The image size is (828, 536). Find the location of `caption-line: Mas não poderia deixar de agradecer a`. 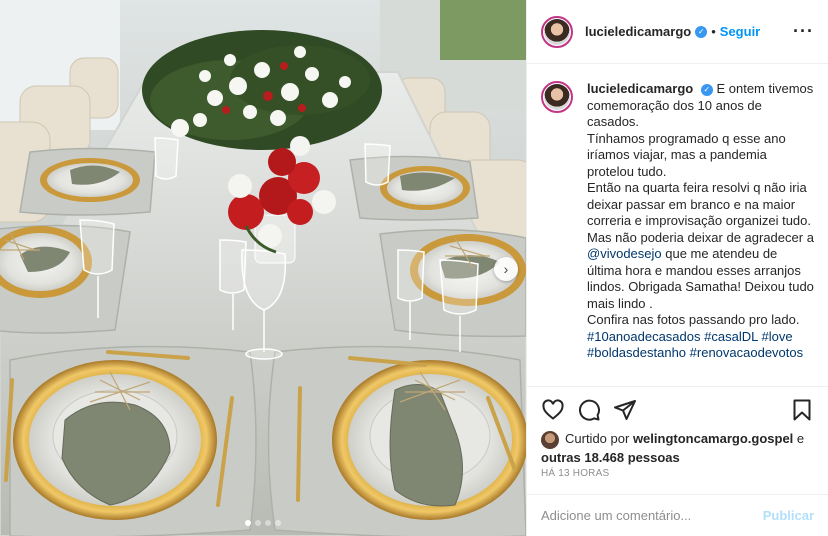

caption-line: Mas não poderia deixar de agradecer a is located at coordinates (700, 237).